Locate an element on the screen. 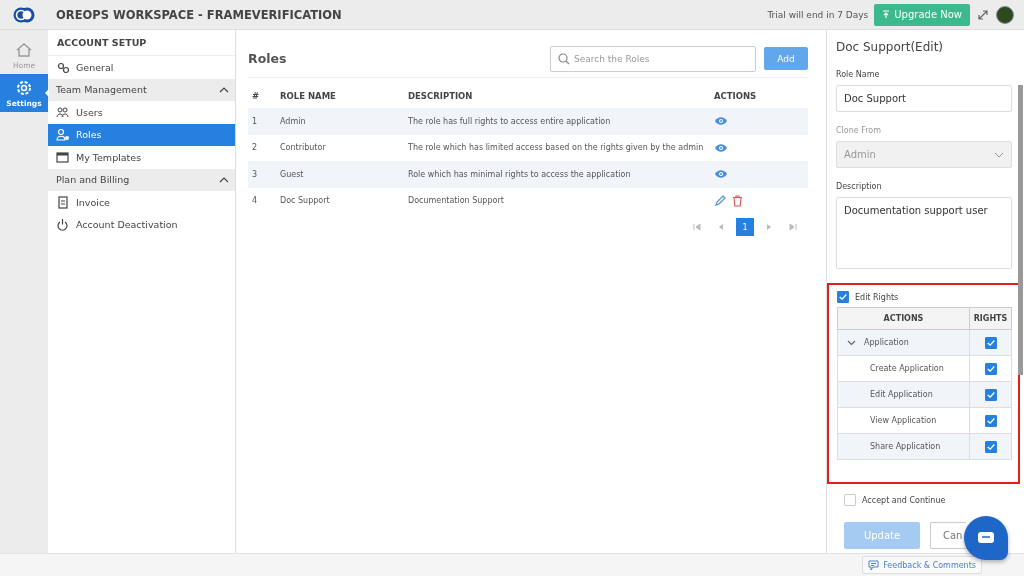  window-icon is located at coordinates (62, 157).